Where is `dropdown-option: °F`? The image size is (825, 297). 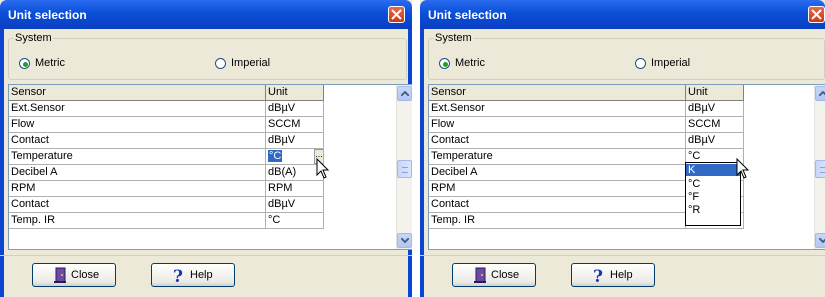
dropdown-option: °F is located at coordinates (713, 197).